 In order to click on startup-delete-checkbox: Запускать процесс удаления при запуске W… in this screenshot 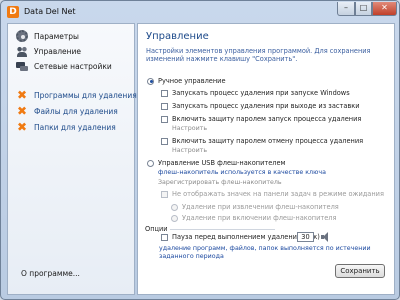, I will do `click(255, 93)`.